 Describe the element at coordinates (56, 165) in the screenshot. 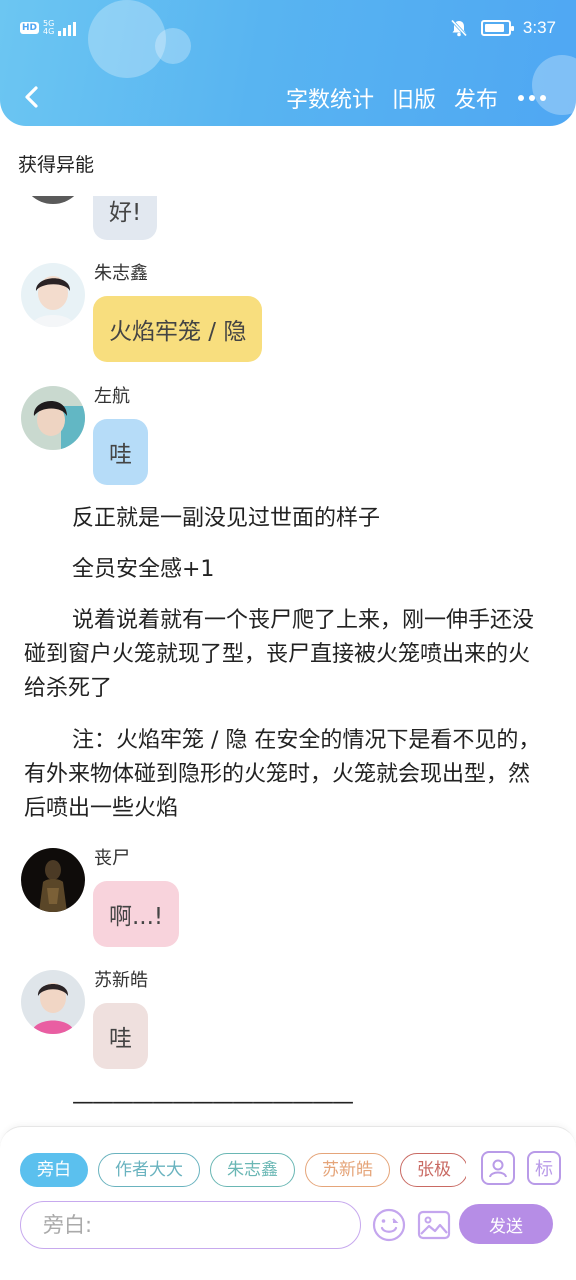

I see `chapter-title: 获得异能` at that location.